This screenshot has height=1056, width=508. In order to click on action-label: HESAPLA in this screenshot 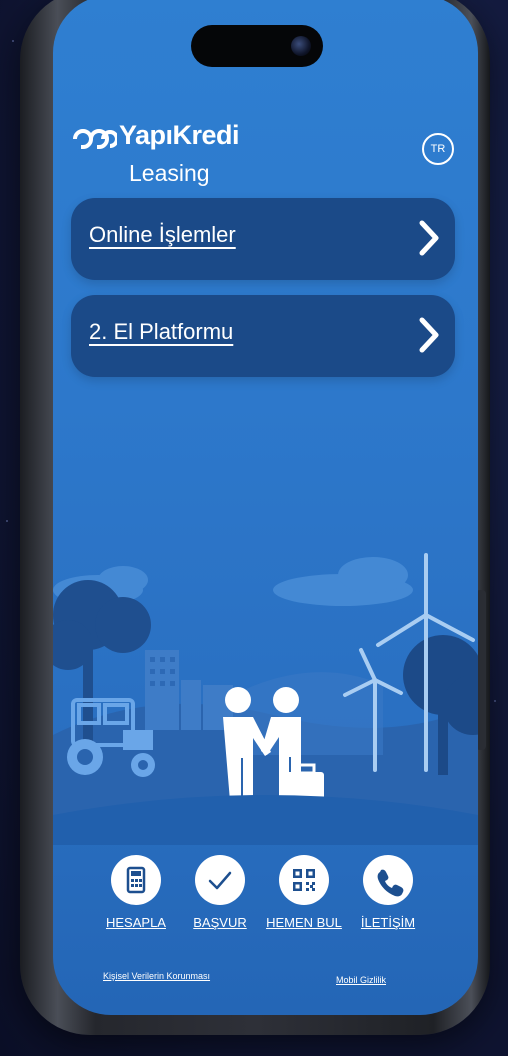, I will do `click(136, 922)`.